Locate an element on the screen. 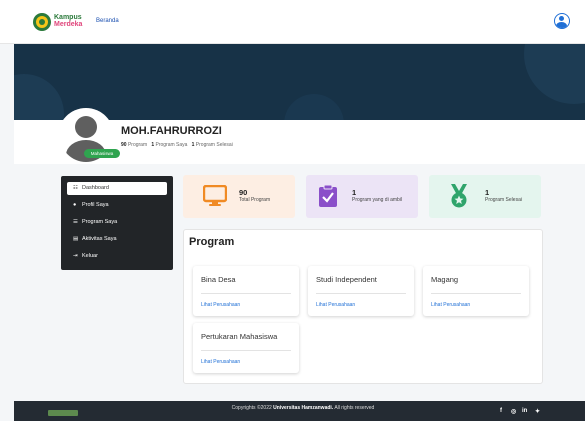 Image resolution: width=585 pixels, height=421 pixels. program-card-magang: Magang Lihat Perusahaan is located at coordinates (476, 291).